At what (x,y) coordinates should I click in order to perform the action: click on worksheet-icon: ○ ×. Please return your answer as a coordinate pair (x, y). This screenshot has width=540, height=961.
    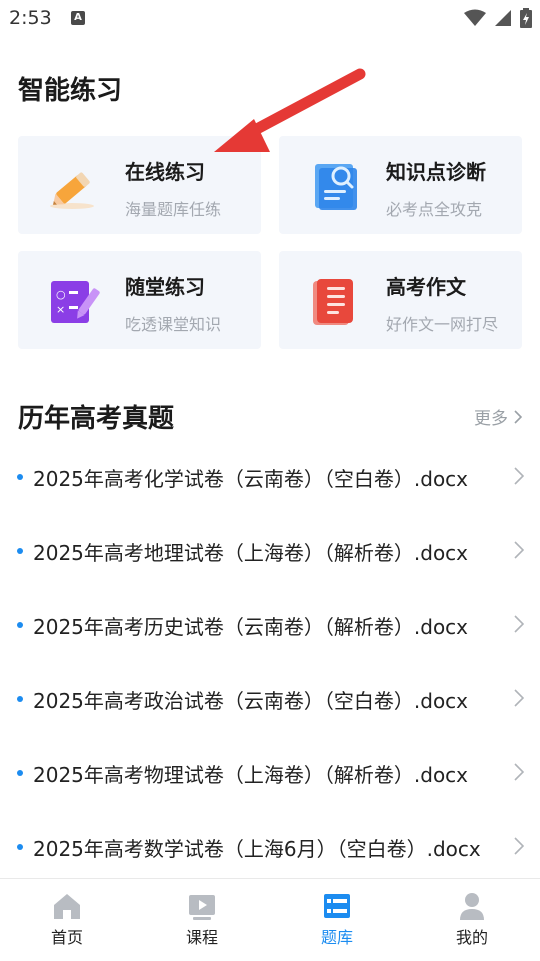
    Looking at the image, I should click on (75, 302).